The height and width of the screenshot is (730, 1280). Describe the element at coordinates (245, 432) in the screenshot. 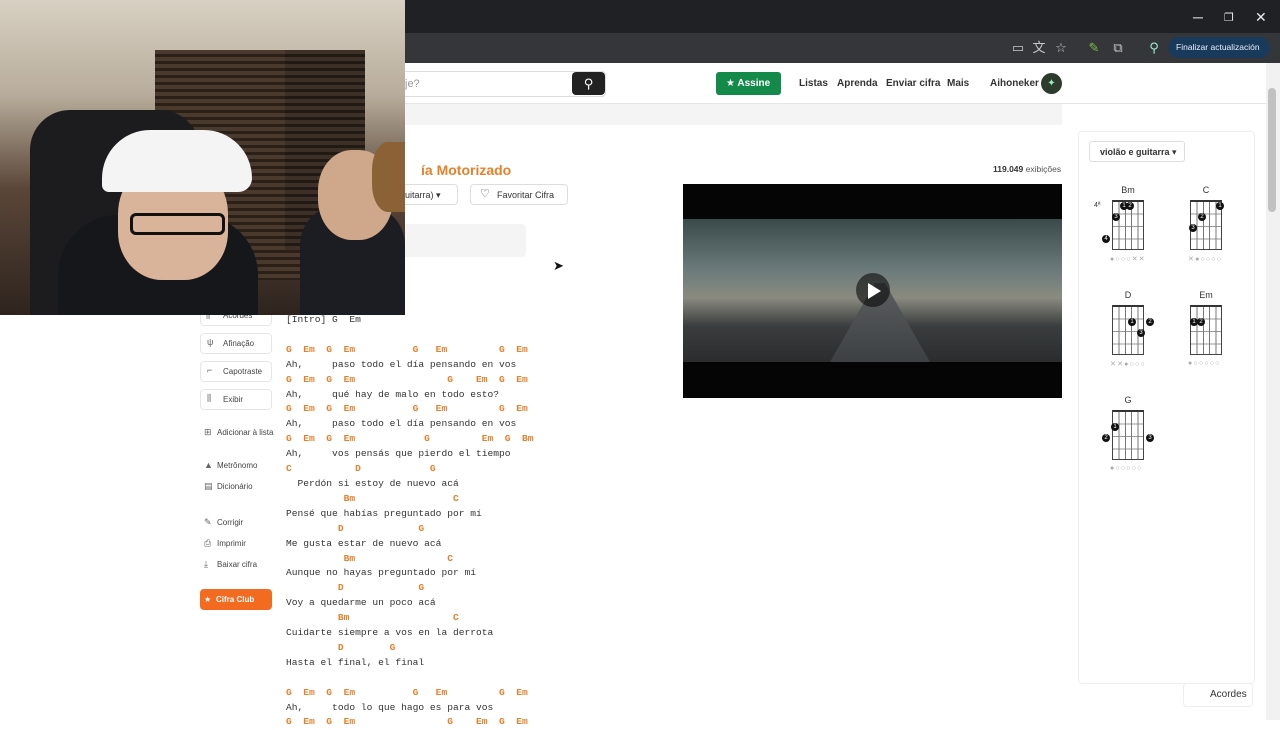

I see `menu-adicionar-lista: Adicionar à lista` at that location.